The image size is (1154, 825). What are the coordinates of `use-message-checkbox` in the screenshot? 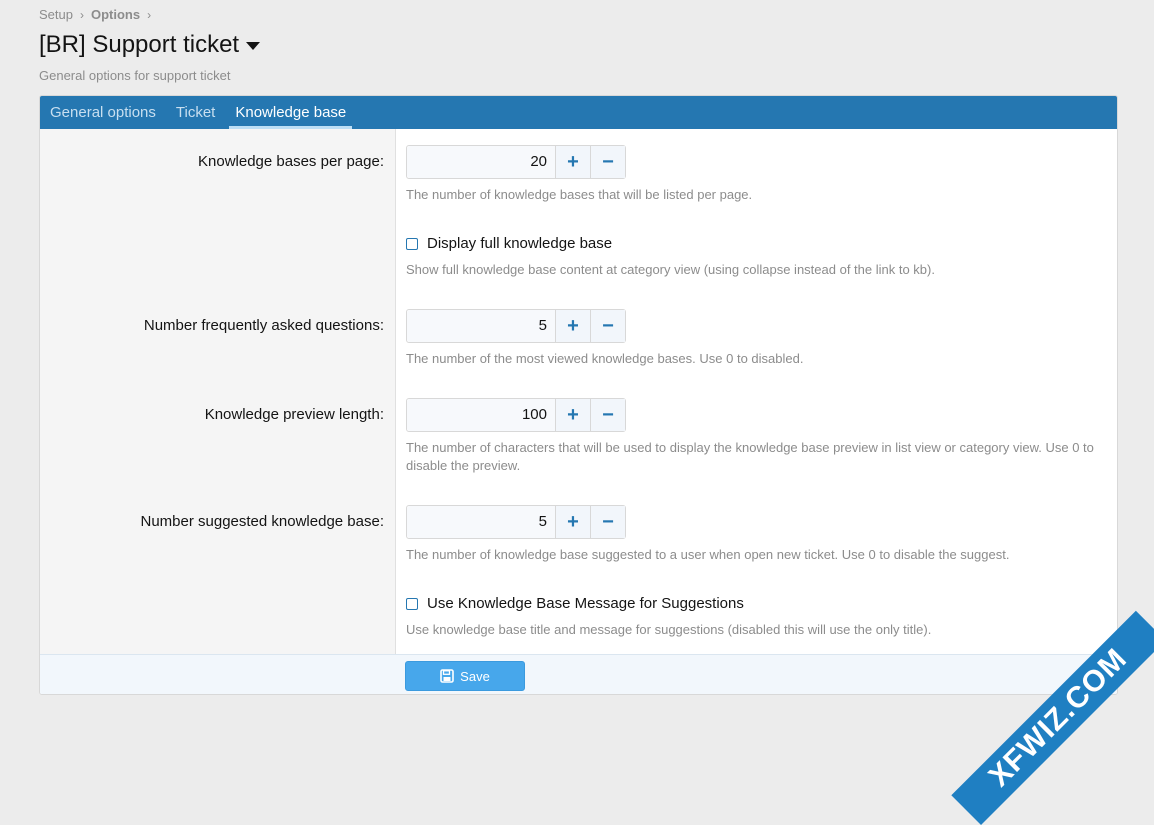 It's located at (412, 603).